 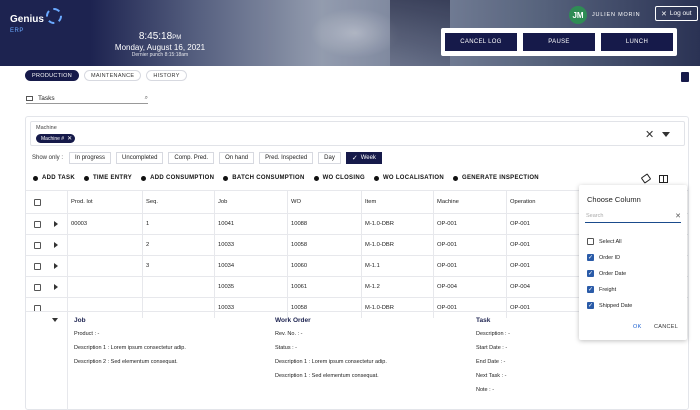 What do you see at coordinates (372, 266) in the screenshot?
I see `cell-item: M-1.1` at bounding box center [372, 266].